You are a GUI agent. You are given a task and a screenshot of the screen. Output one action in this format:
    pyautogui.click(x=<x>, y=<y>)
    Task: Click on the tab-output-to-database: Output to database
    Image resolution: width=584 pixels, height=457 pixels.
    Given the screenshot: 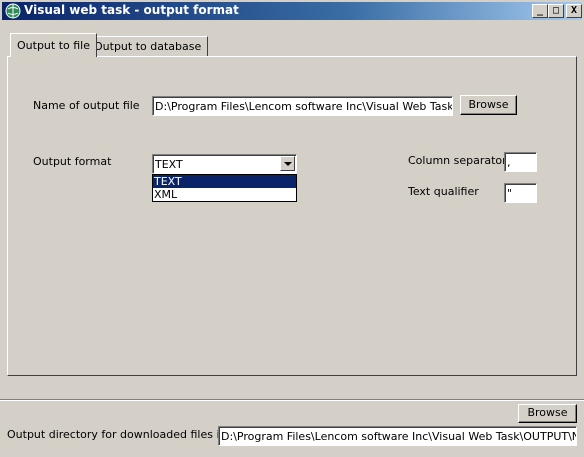 What is the action you would take?
    pyautogui.click(x=148, y=46)
    